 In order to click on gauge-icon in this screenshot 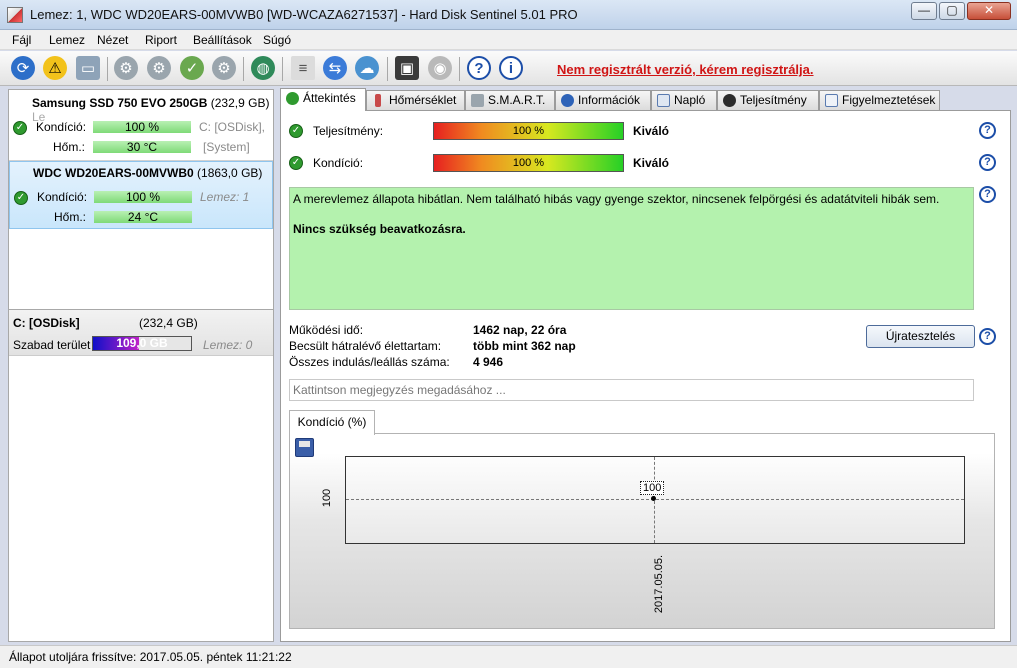, I will do `click(729, 100)`.